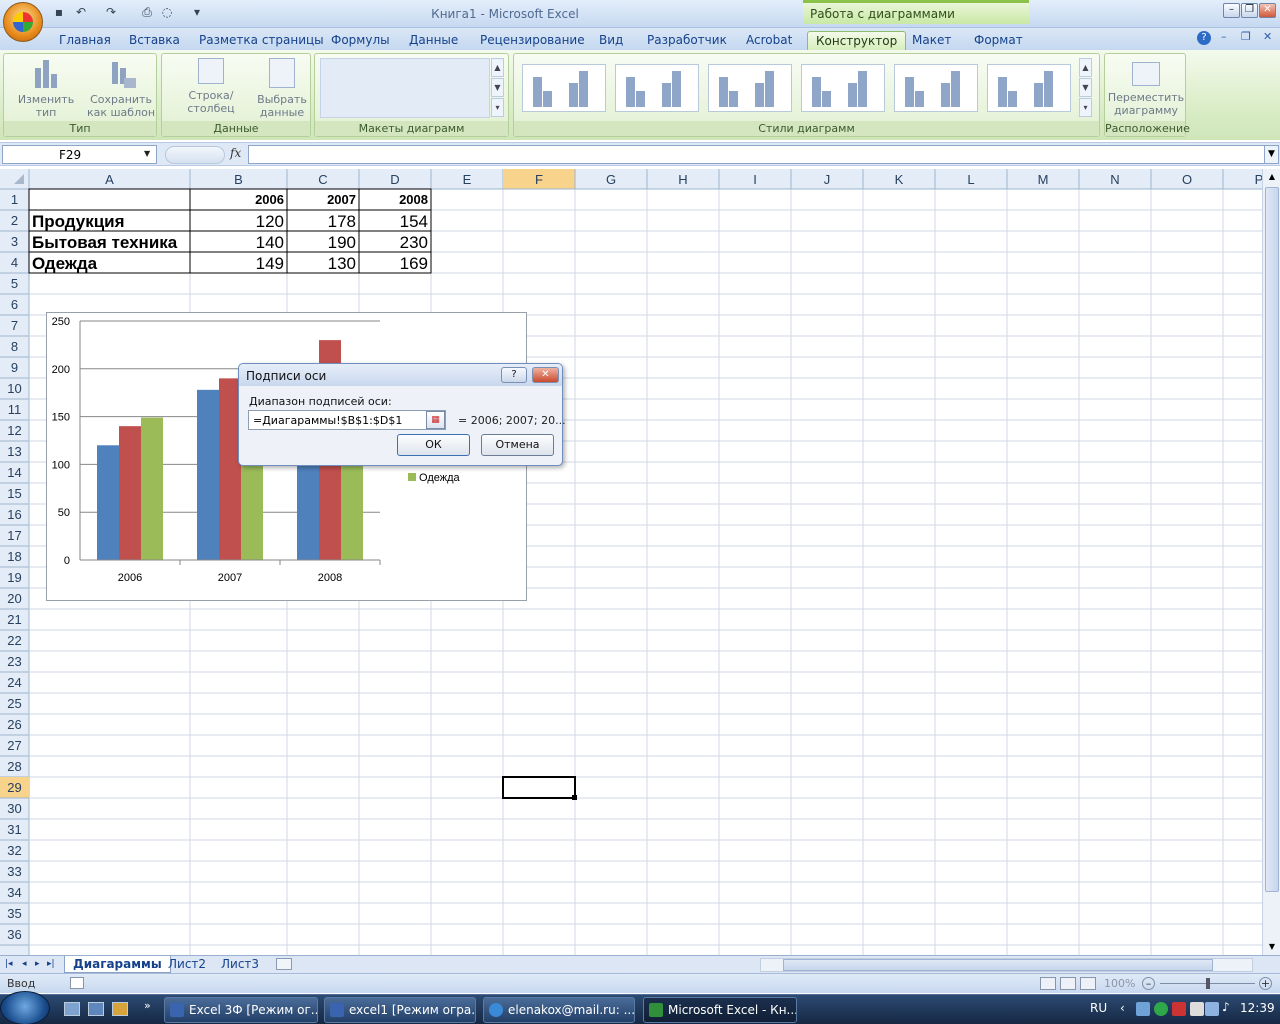 This screenshot has height=1024, width=1280. What do you see at coordinates (14, 556) in the screenshot?
I see `row-header-18: 18` at bounding box center [14, 556].